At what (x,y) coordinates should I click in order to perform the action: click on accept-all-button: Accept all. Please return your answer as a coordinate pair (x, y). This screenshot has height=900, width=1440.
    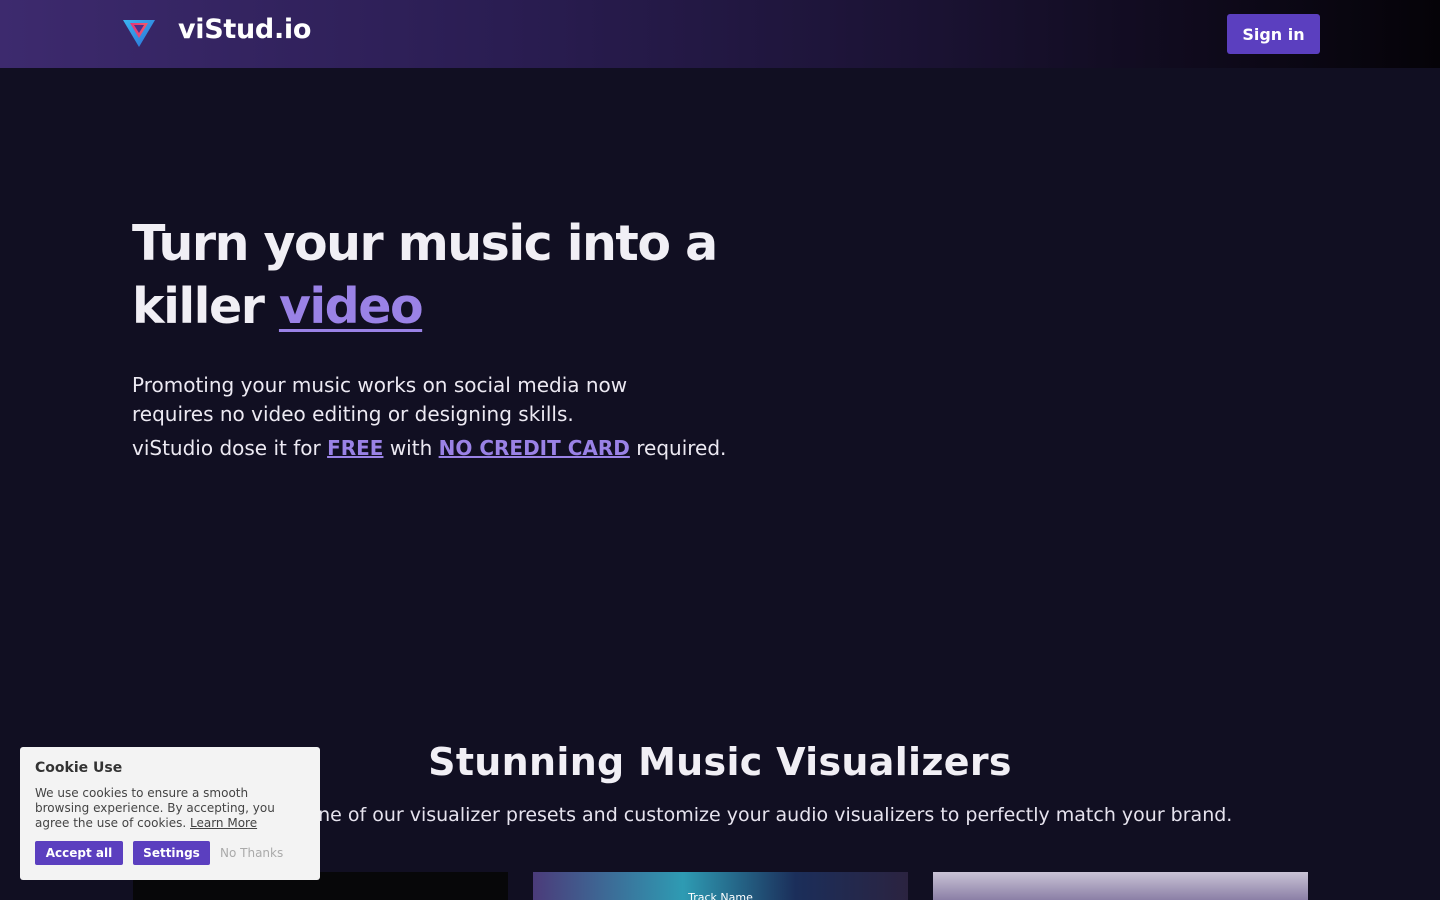
    Looking at the image, I should click on (79, 853).